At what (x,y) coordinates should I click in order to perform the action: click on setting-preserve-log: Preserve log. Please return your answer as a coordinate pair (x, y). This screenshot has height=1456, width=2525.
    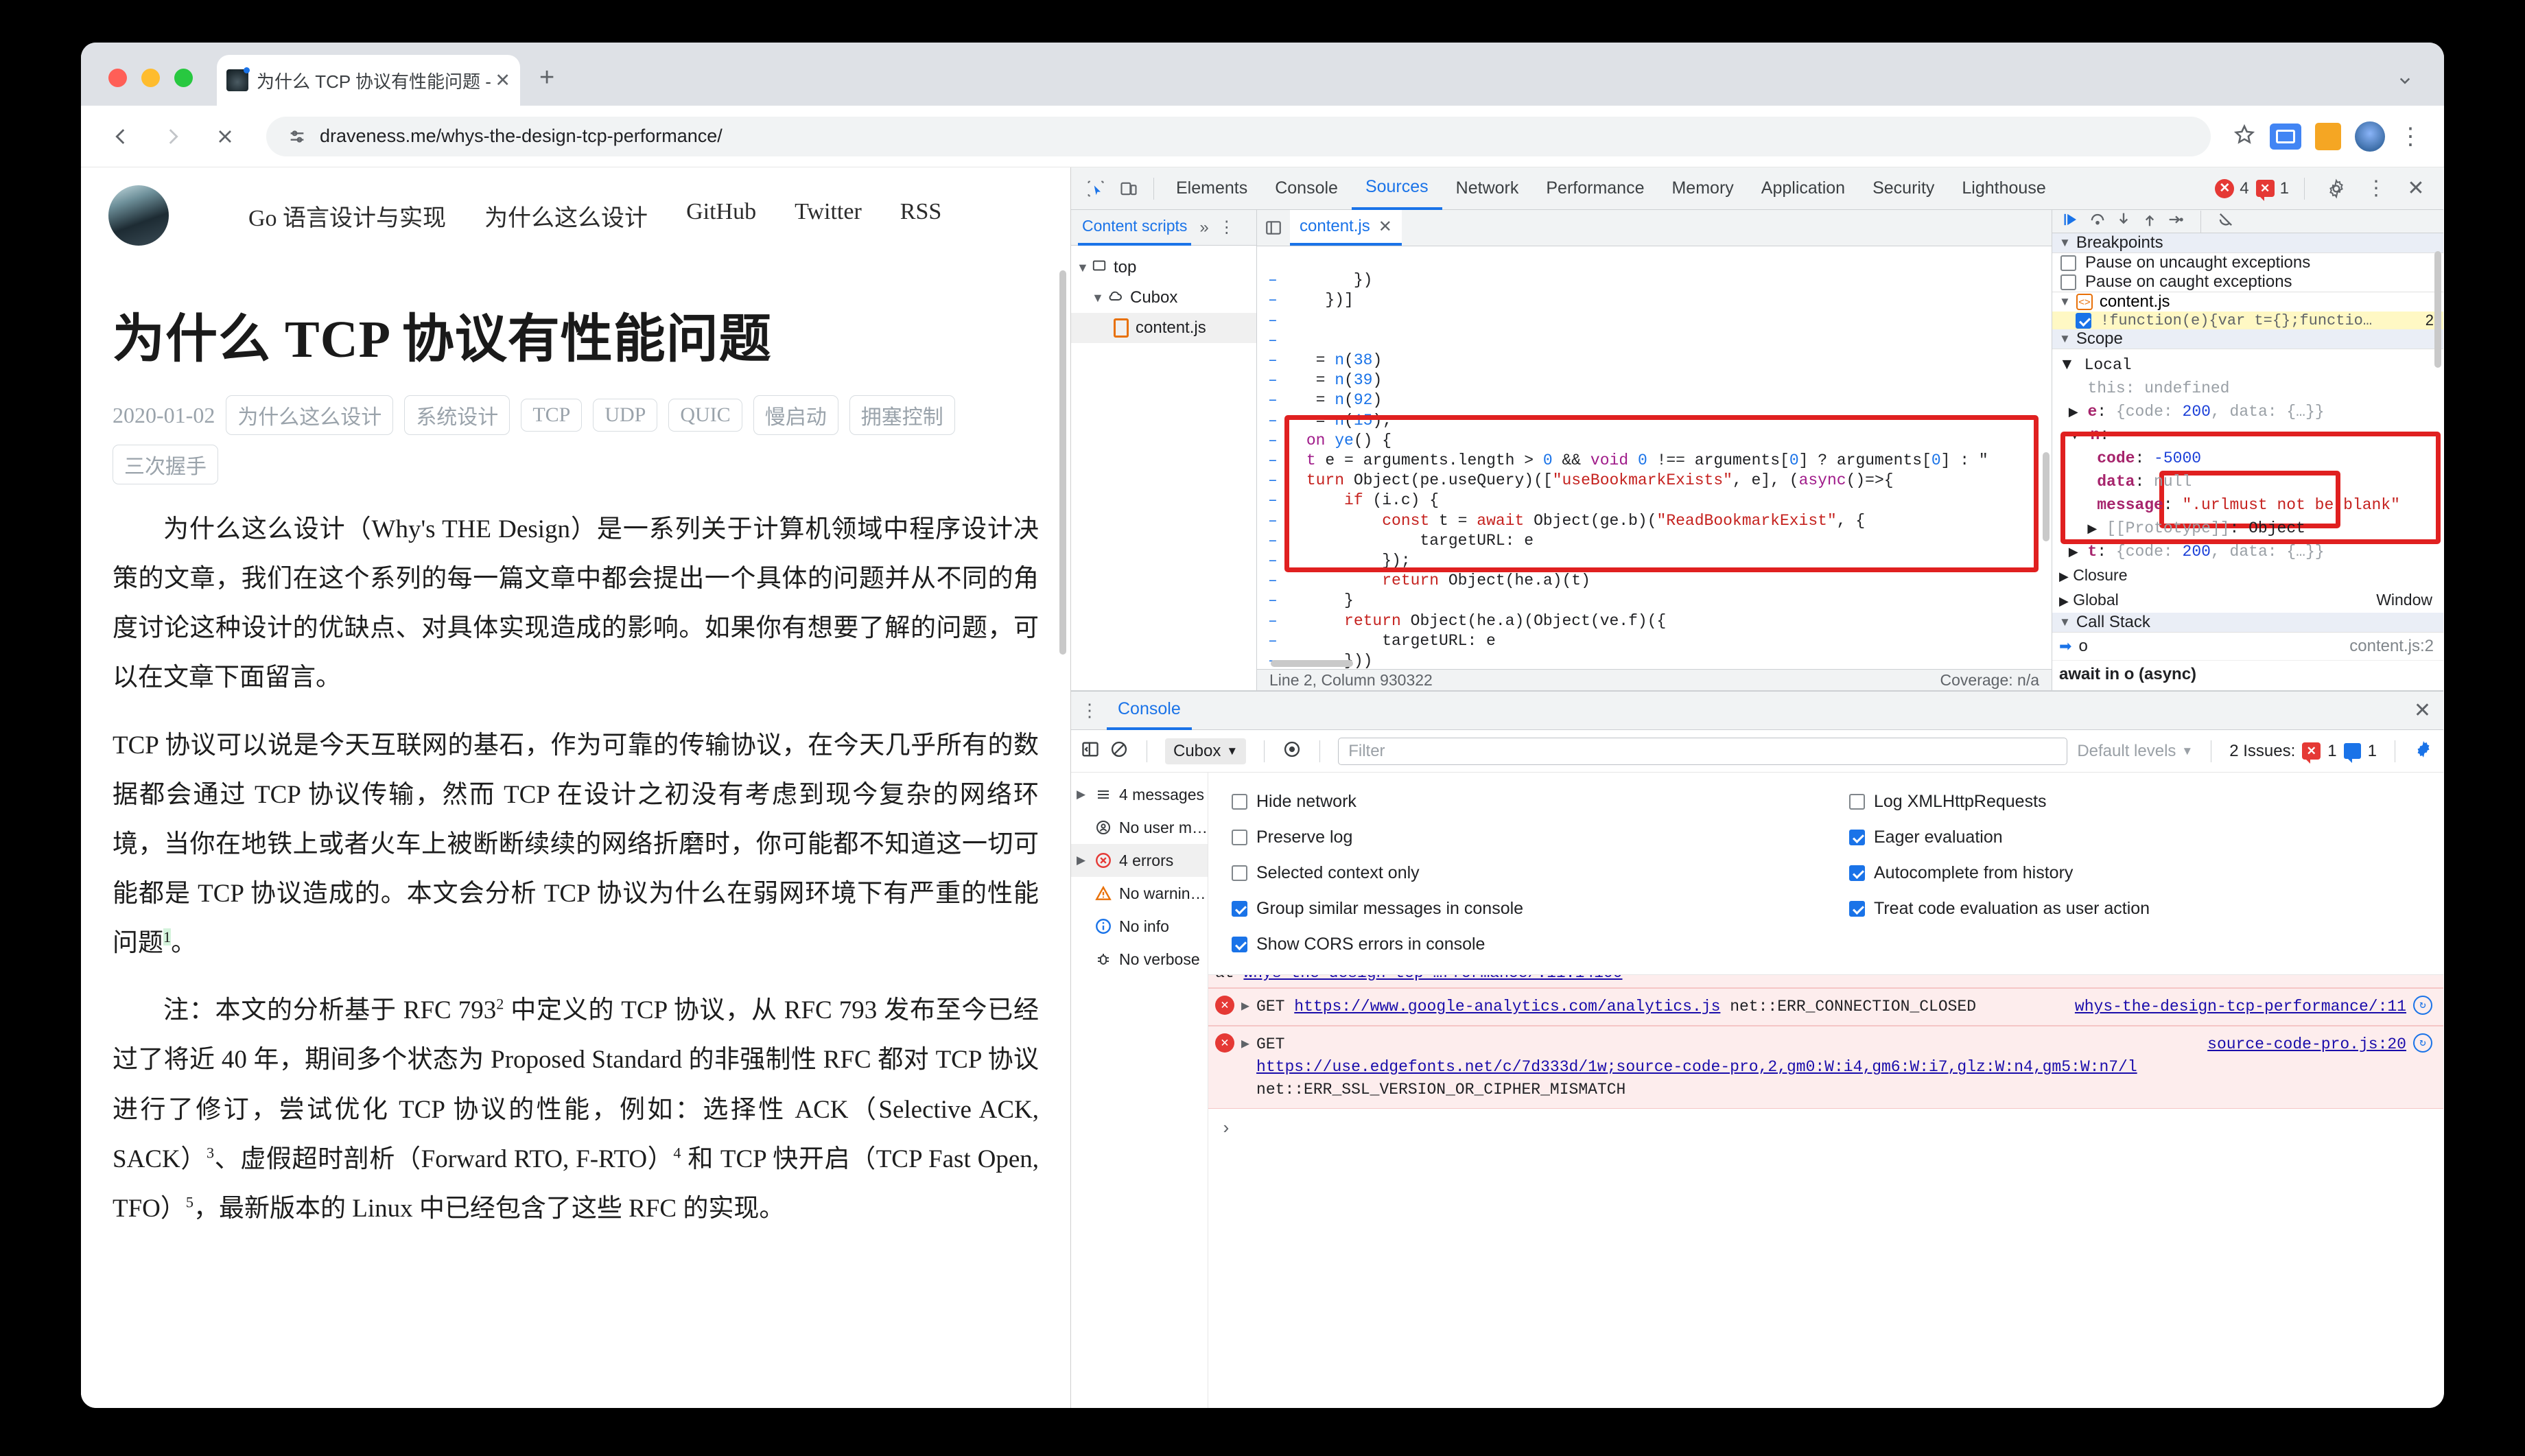
    Looking at the image, I should click on (1529, 837).